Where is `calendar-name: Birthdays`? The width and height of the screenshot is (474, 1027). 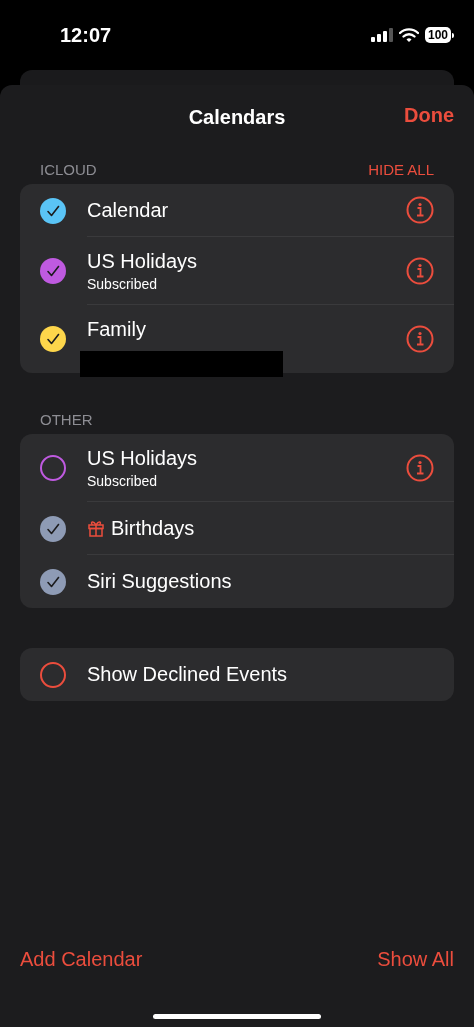
calendar-name: Birthdays is located at coordinates (153, 528).